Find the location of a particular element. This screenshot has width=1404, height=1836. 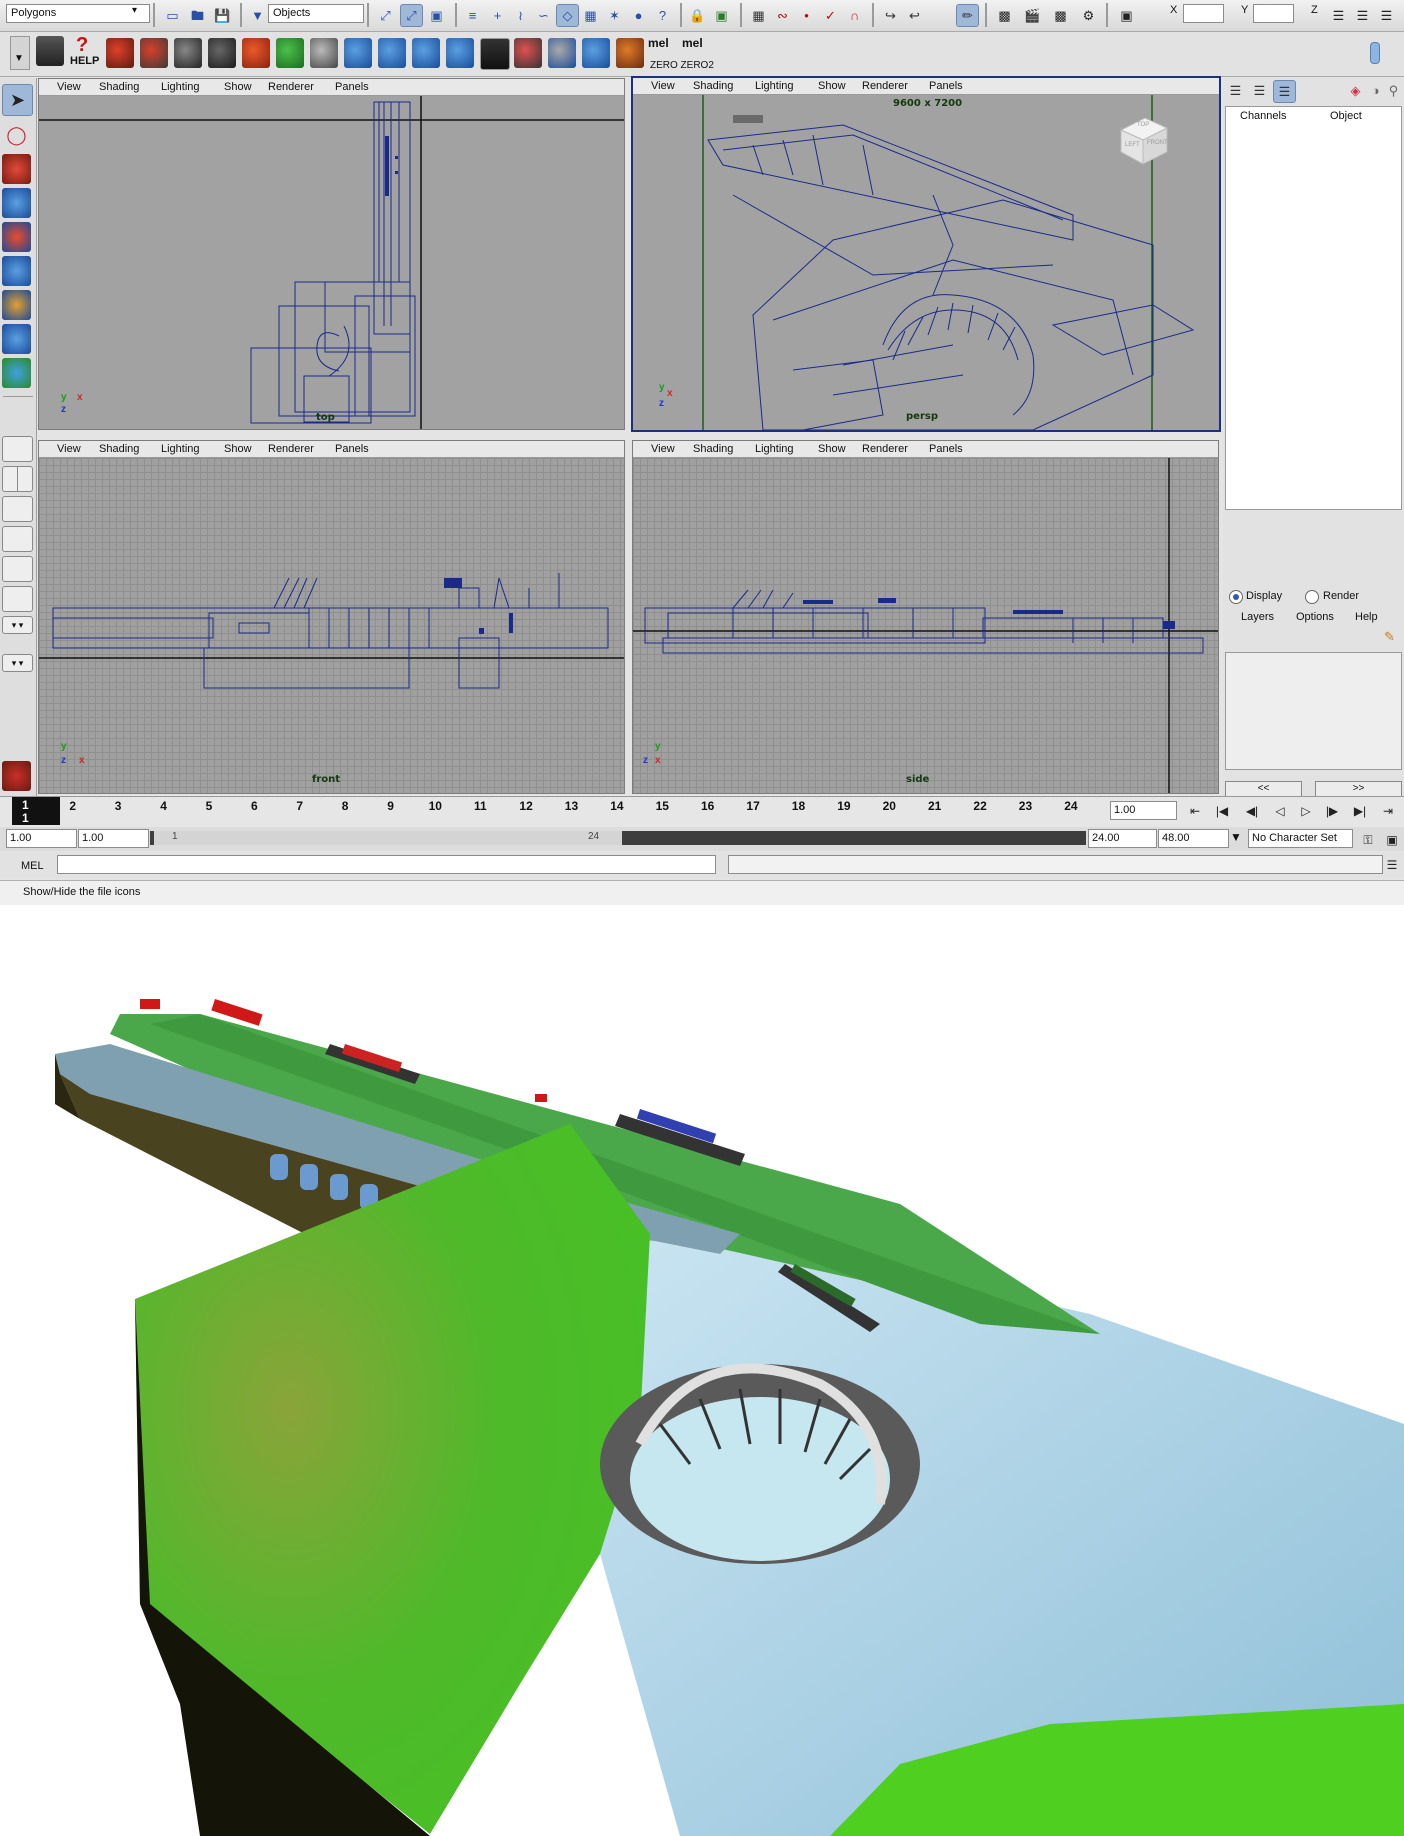

shelf-tool-16-icon is located at coordinates (630, 53).